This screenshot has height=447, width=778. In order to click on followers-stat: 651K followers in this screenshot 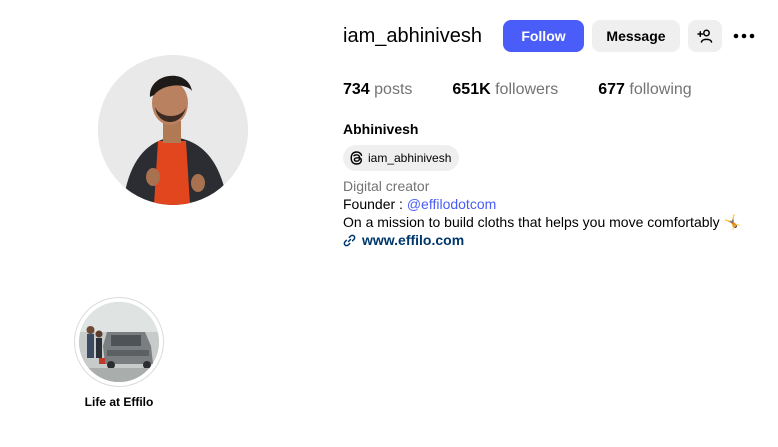, I will do `click(505, 90)`.